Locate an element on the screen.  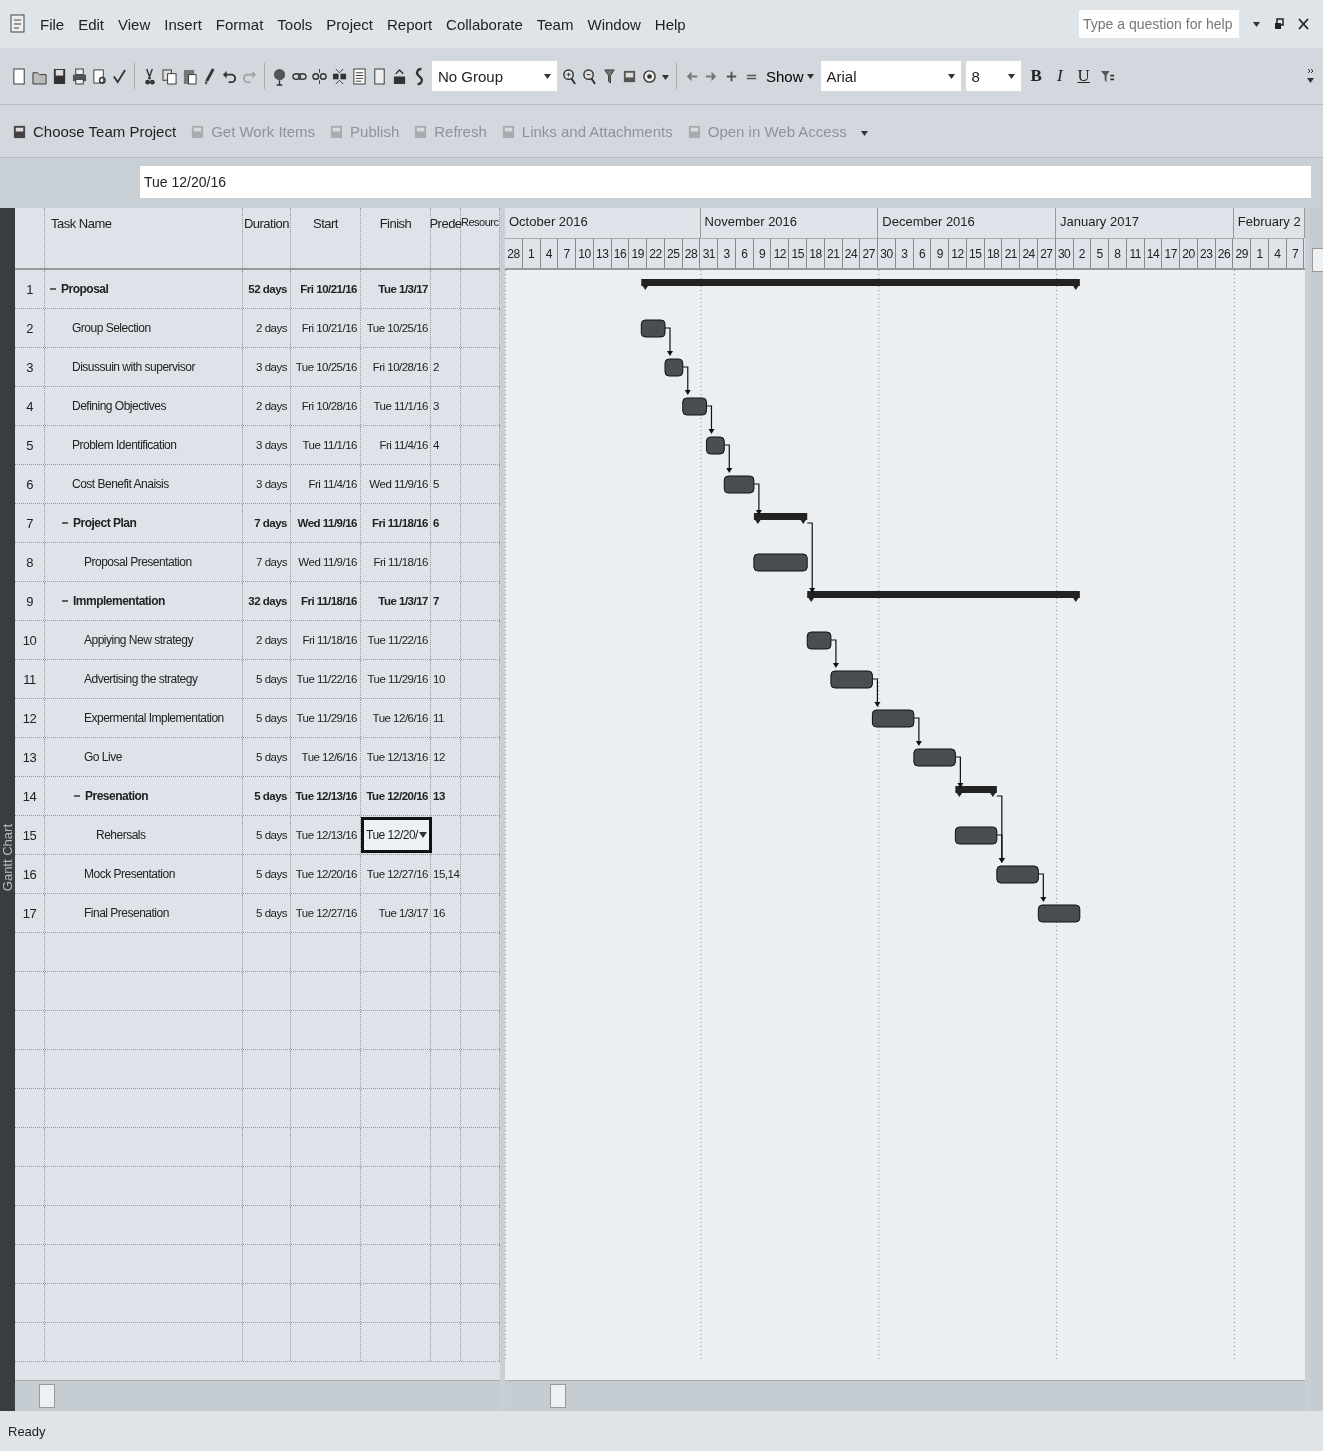
document-icon is located at coordinates (18, 24).